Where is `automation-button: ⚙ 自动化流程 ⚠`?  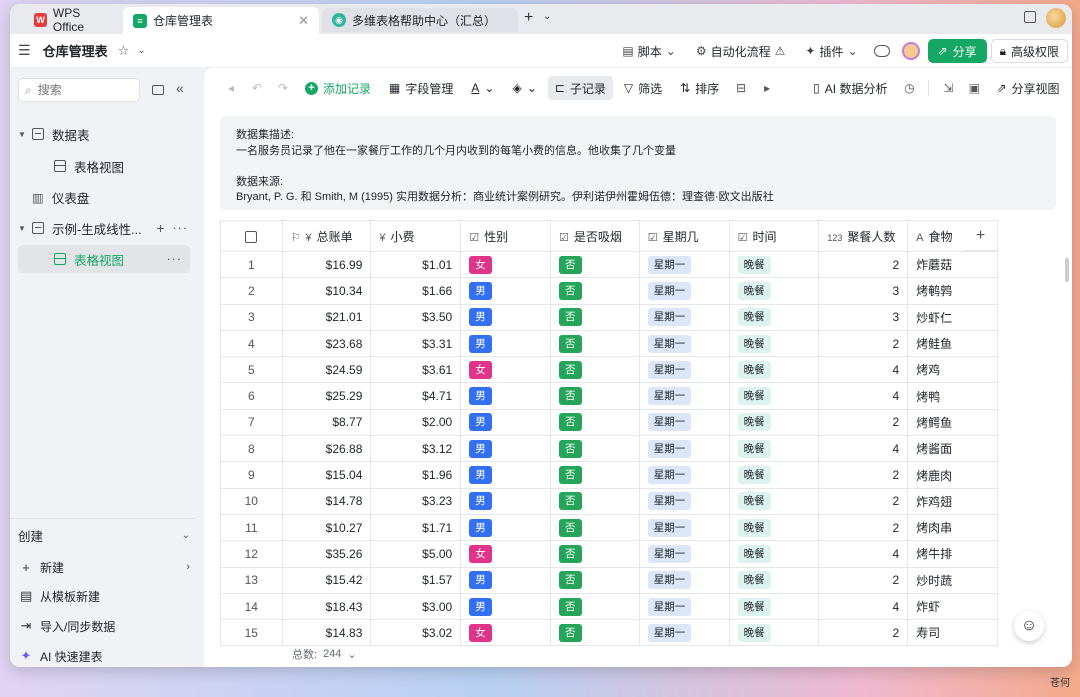 automation-button: ⚙ 自动化流程 ⚠ is located at coordinates (741, 51).